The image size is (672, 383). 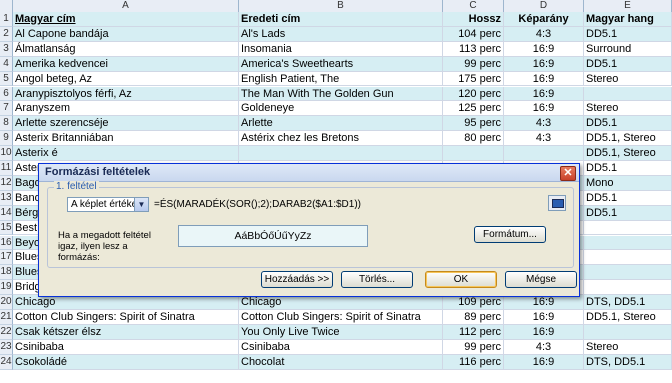 I want to click on cell-a: Aranypisztolyos férfi, Az, so click(x=126, y=94).